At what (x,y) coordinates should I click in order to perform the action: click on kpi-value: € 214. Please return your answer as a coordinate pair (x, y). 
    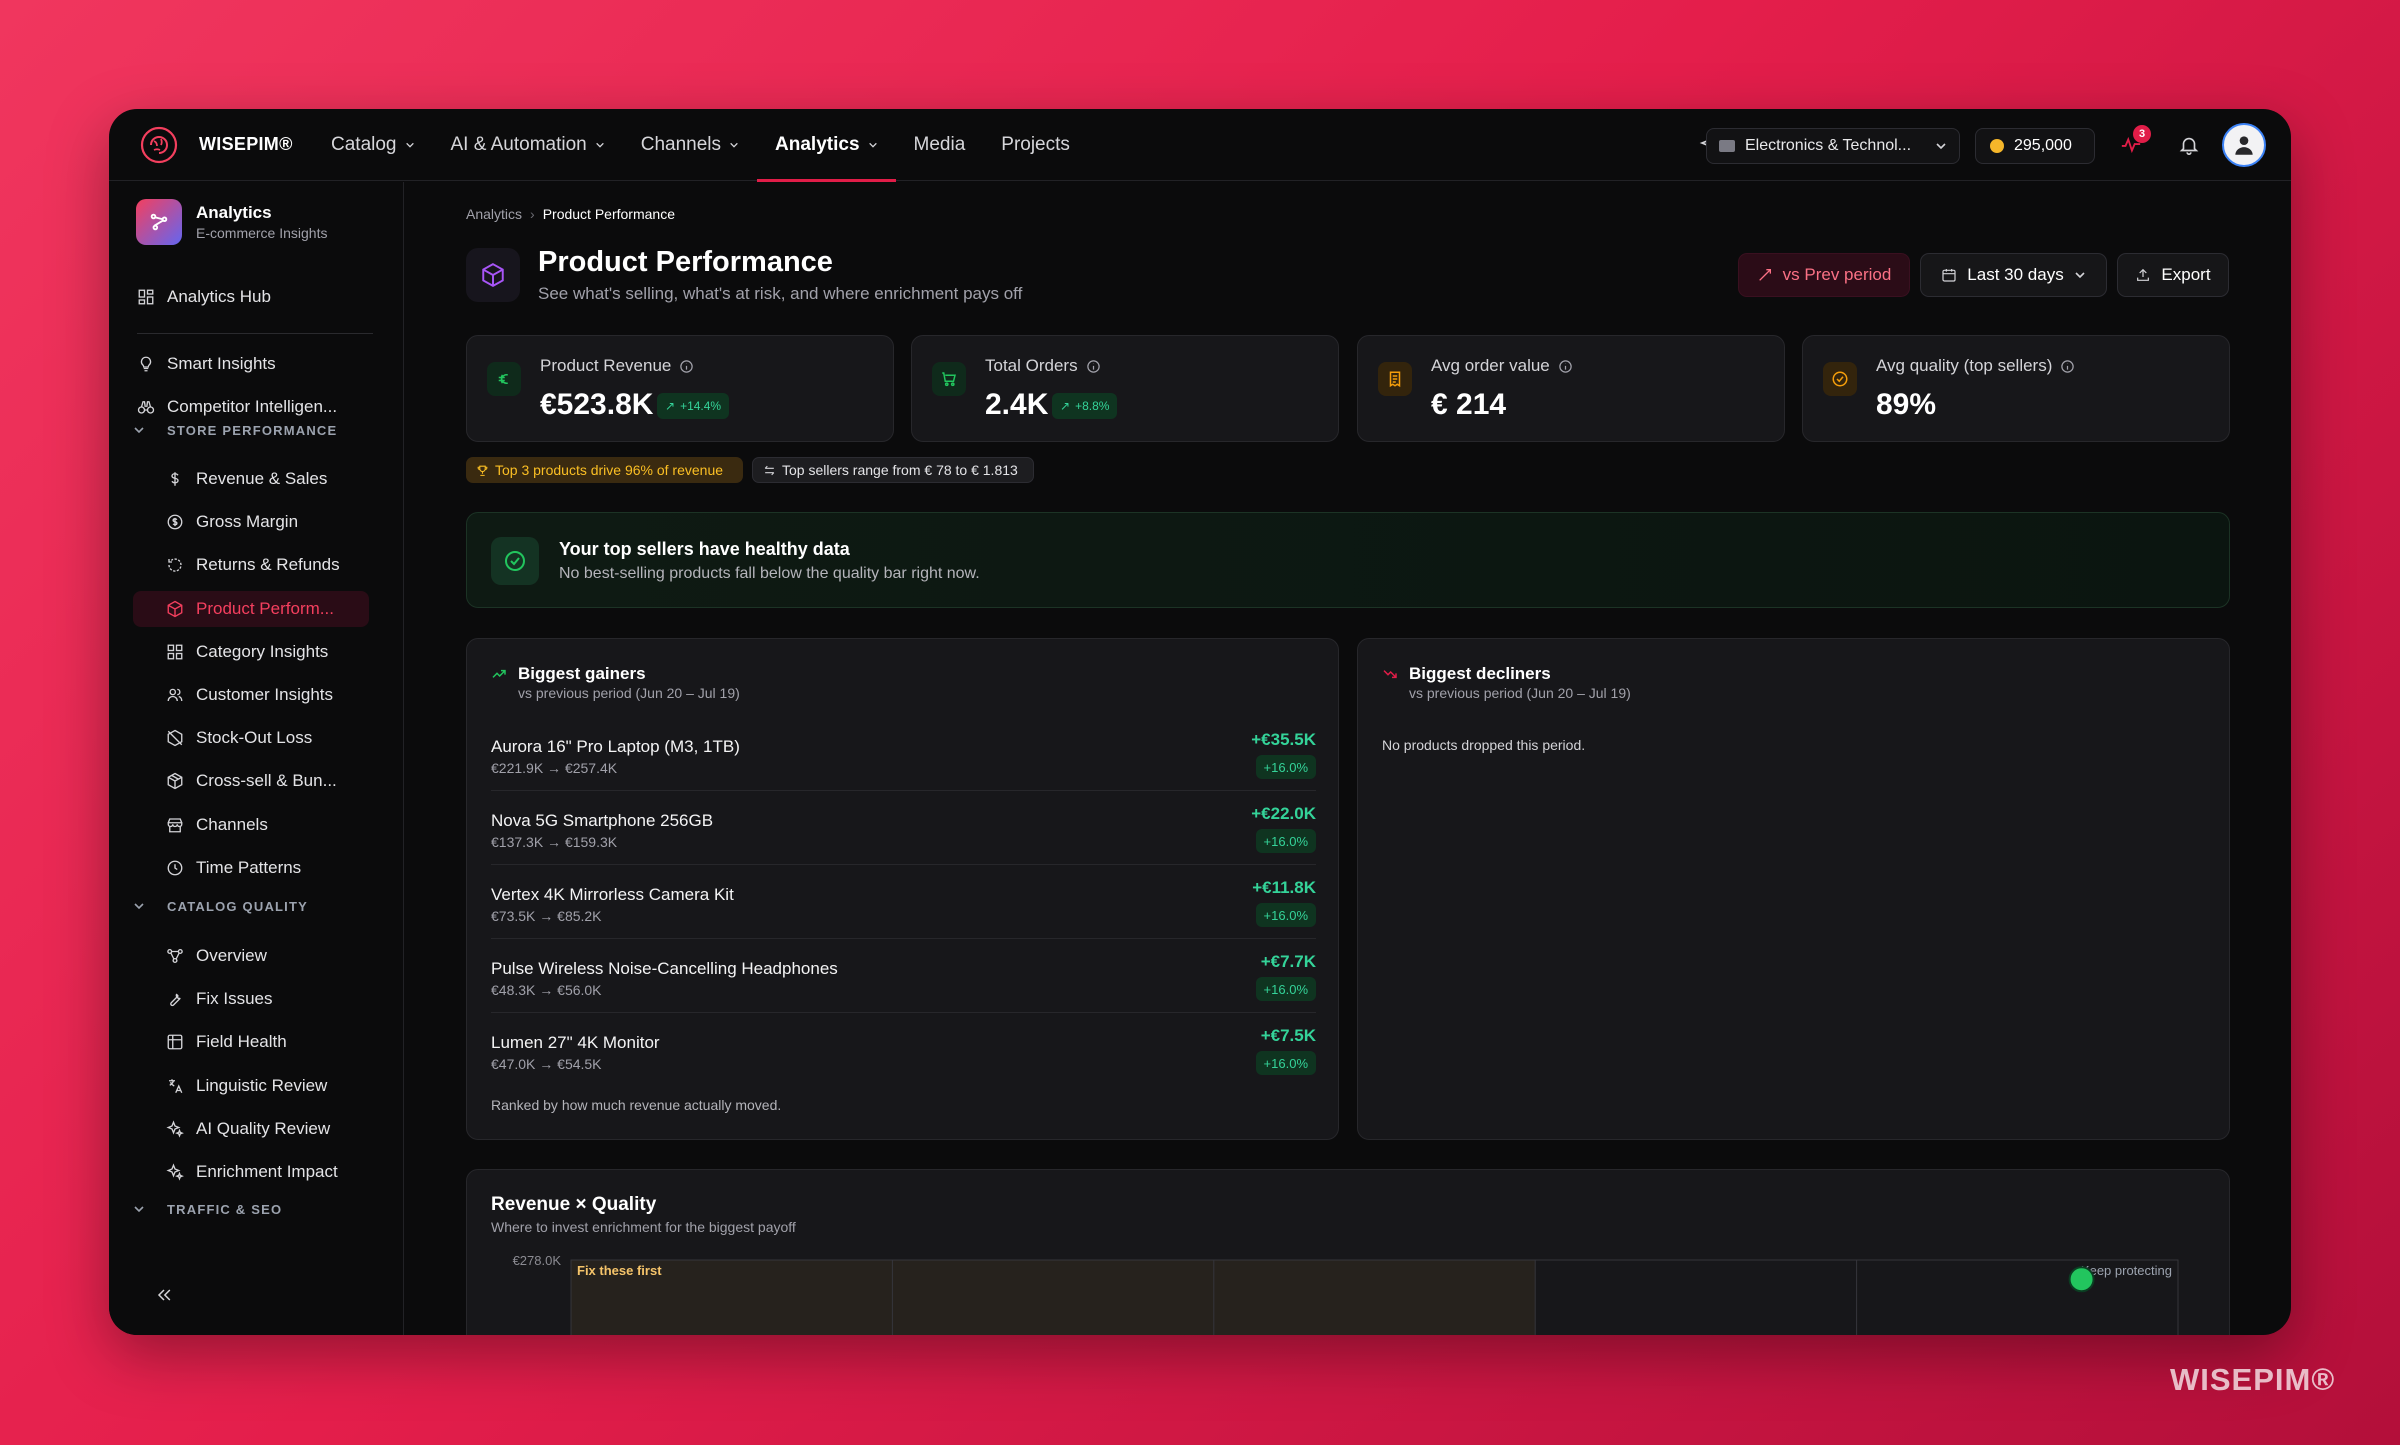
    Looking at the image, I should click on (1469, 404).